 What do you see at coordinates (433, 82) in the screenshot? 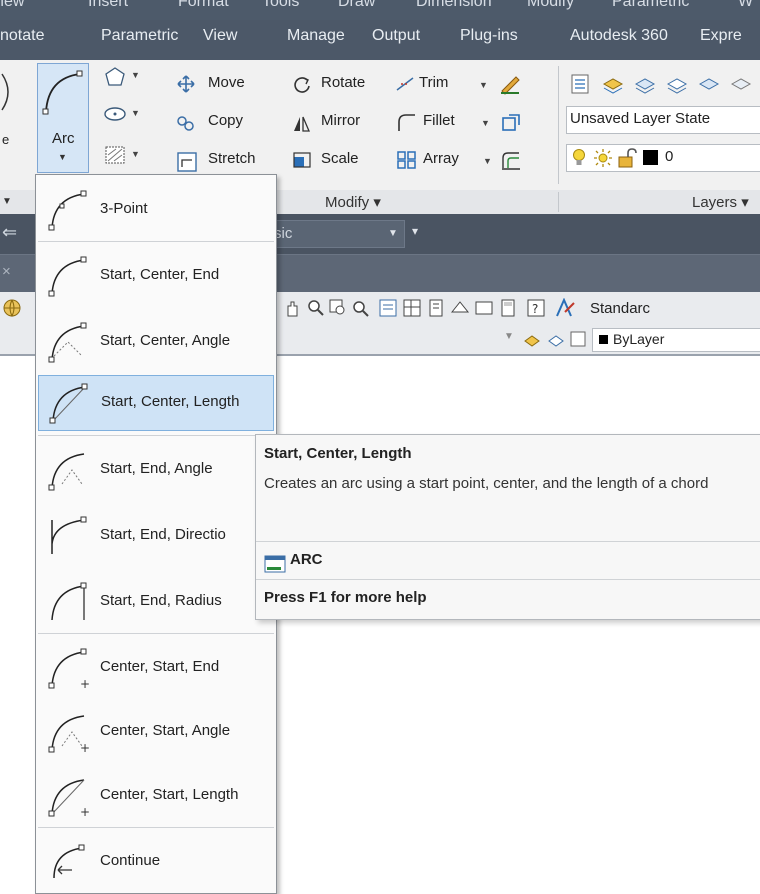
I see `trim-button: Trim` at bounding box center [433, 82].